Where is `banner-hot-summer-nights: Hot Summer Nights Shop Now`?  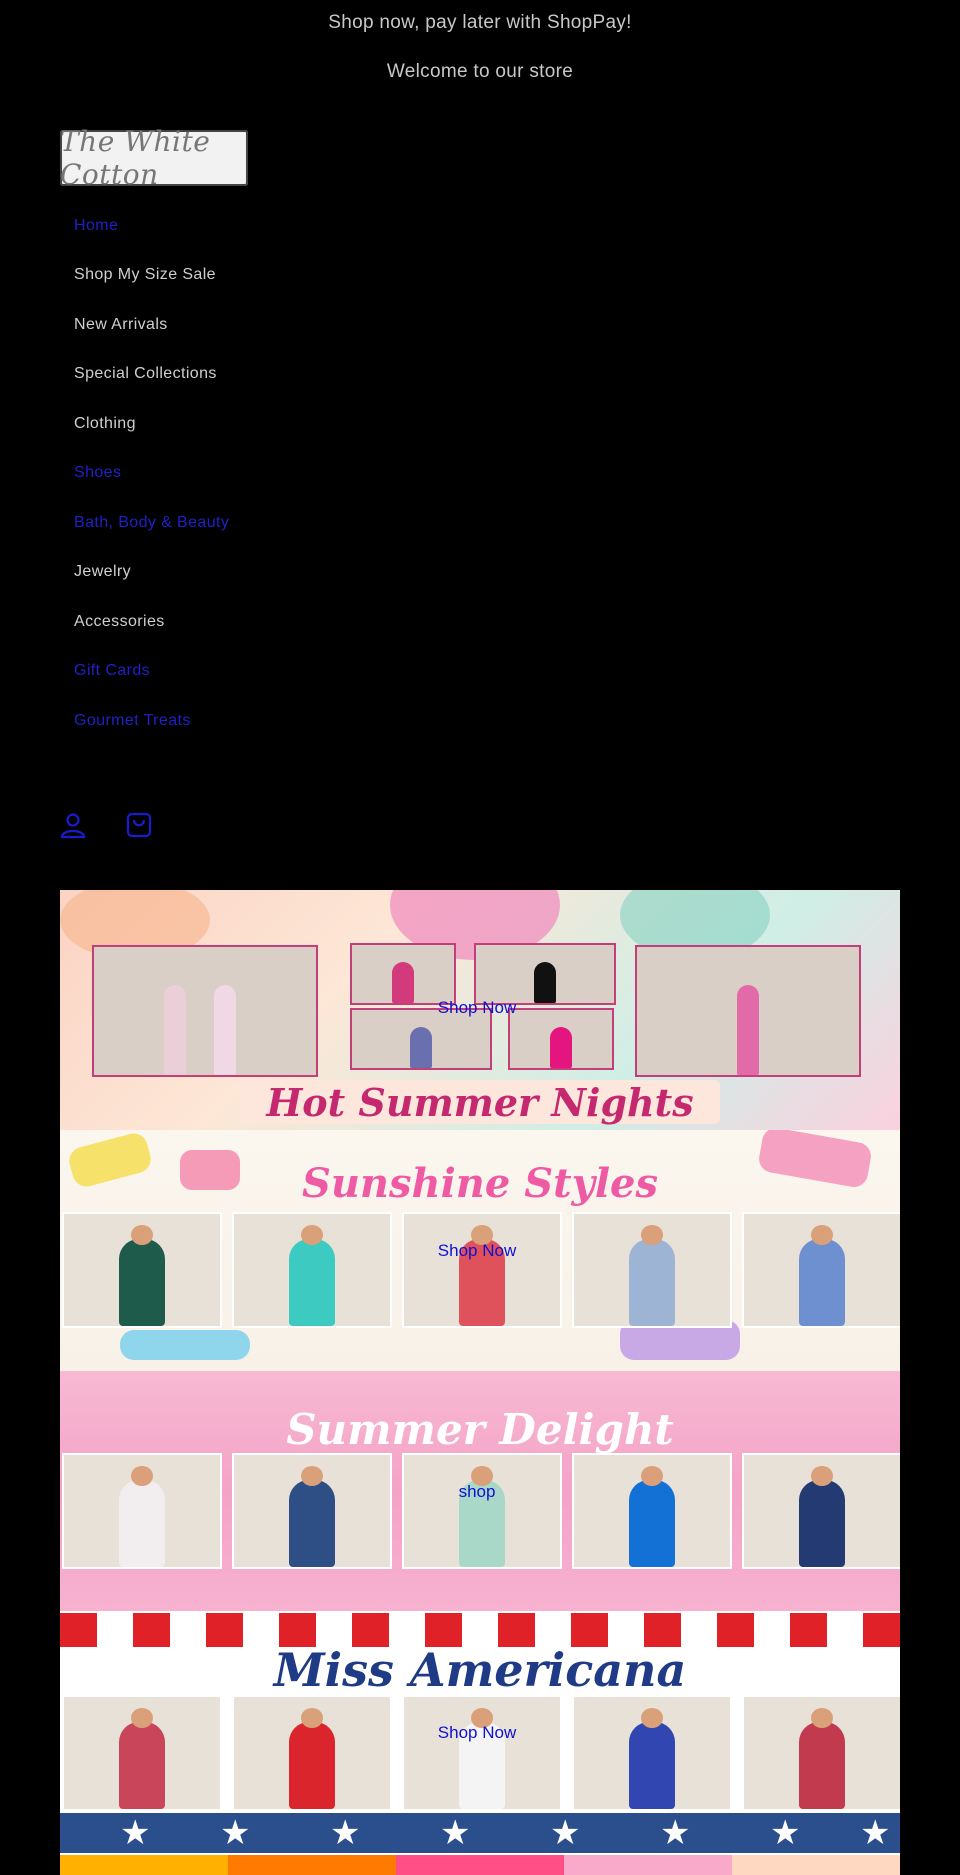
banner-hot-summer-nights: Hot Summer Nights Shop Now is located at coordinates (480, 1010).